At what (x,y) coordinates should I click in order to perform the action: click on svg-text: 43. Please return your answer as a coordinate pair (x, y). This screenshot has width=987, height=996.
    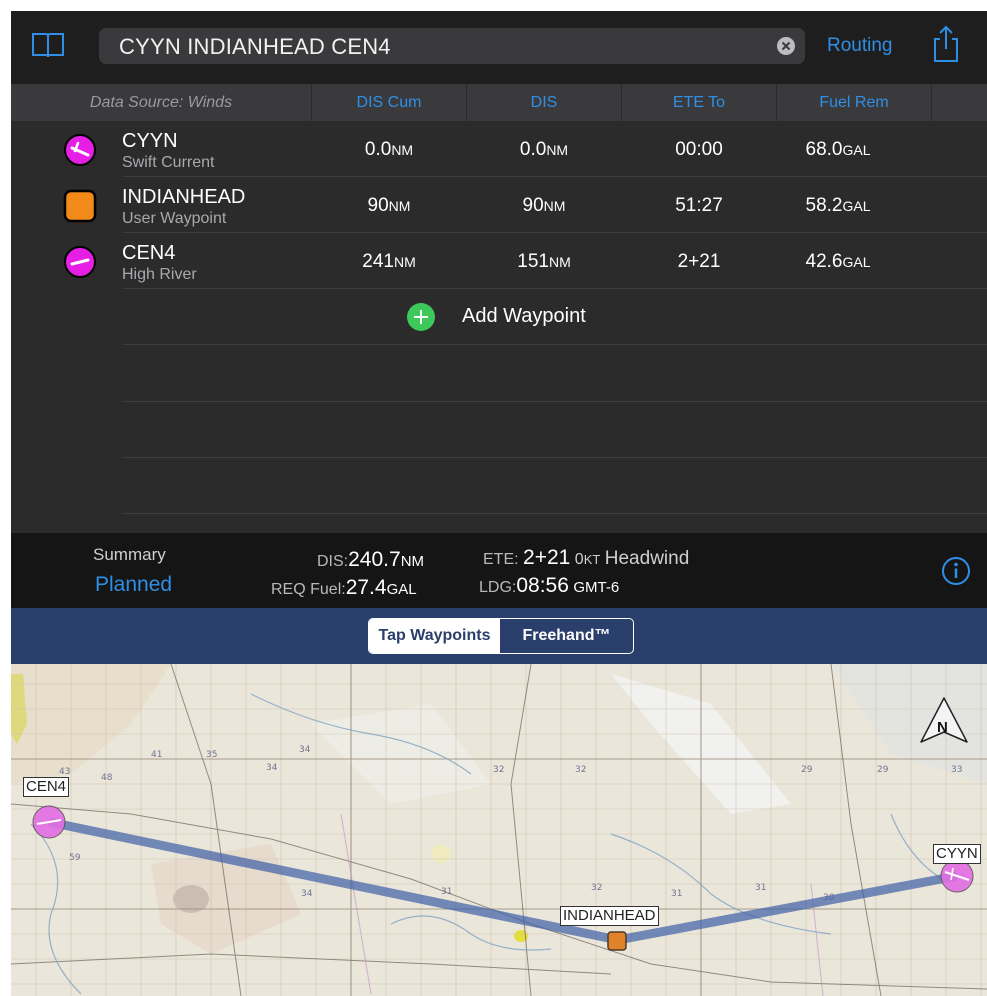
    Looking at the image, I should click on (64, 772).